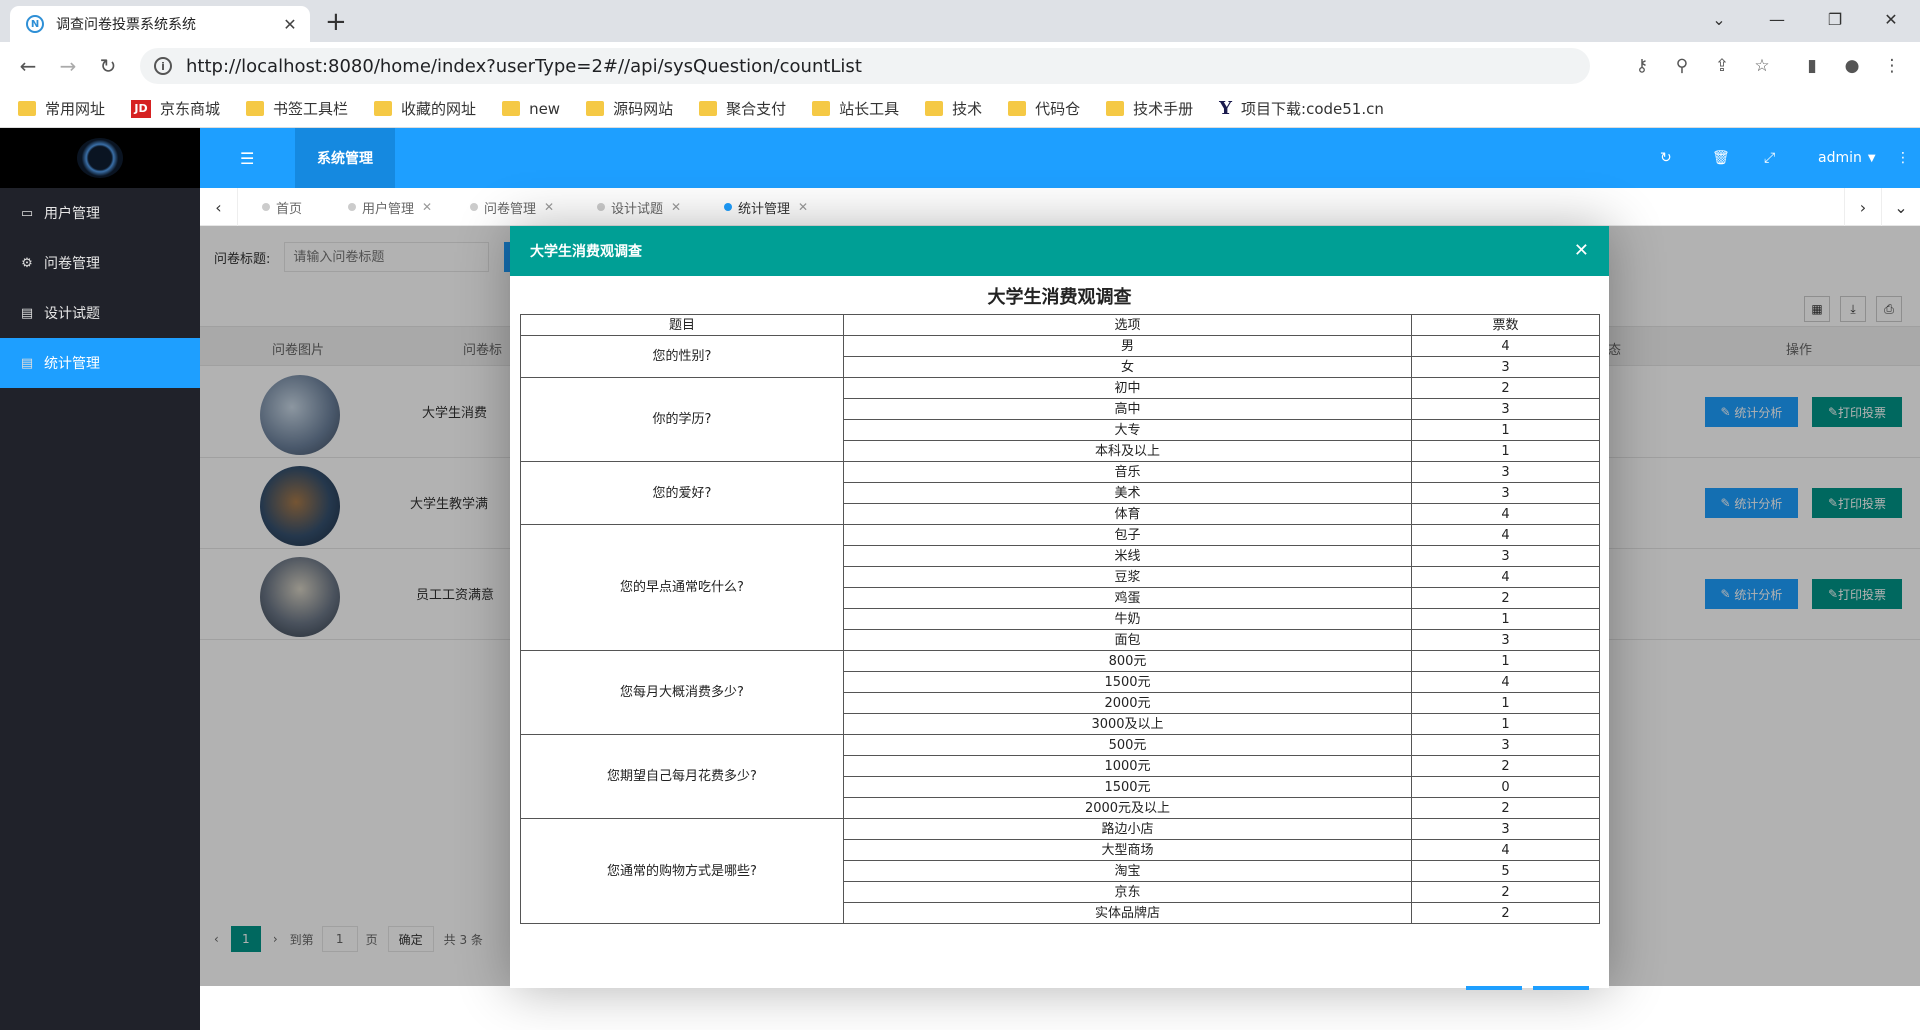 The image size is (1920, 1030). I want to click on key-icon: ⚷, so click(1642, 66).